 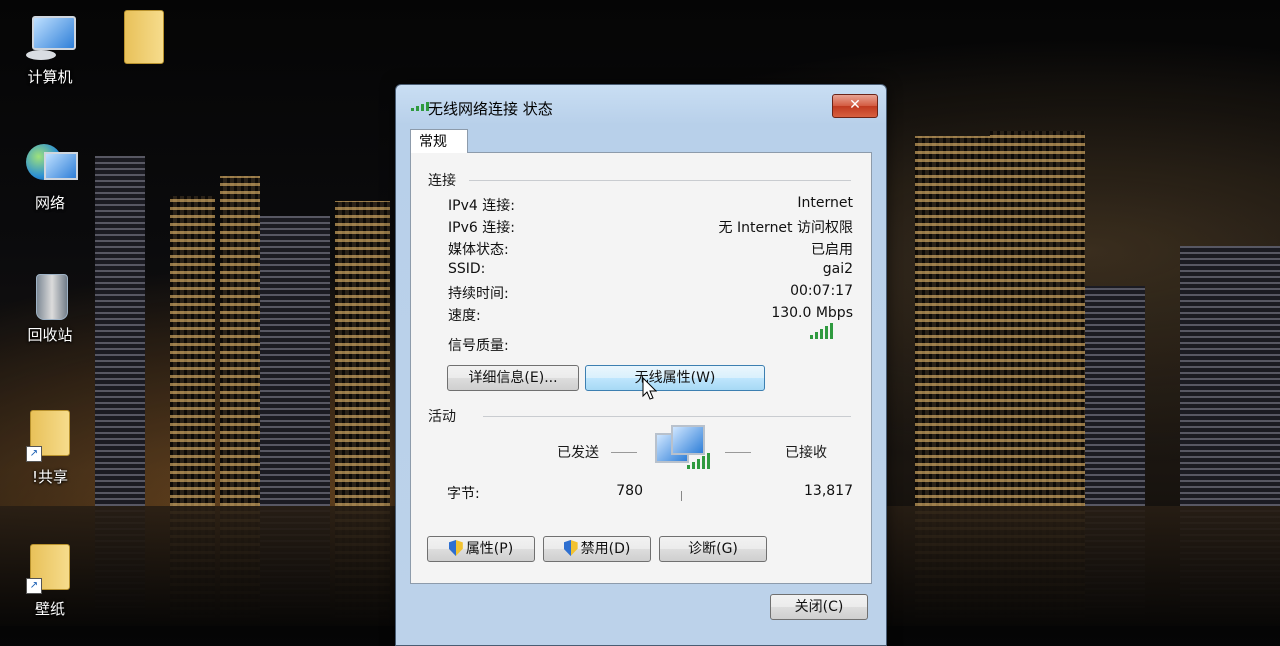 What do you see at coordinates (50, 296) in the screenshot?
I see `recycle-bin-icon` at bounding box center [50, 296].